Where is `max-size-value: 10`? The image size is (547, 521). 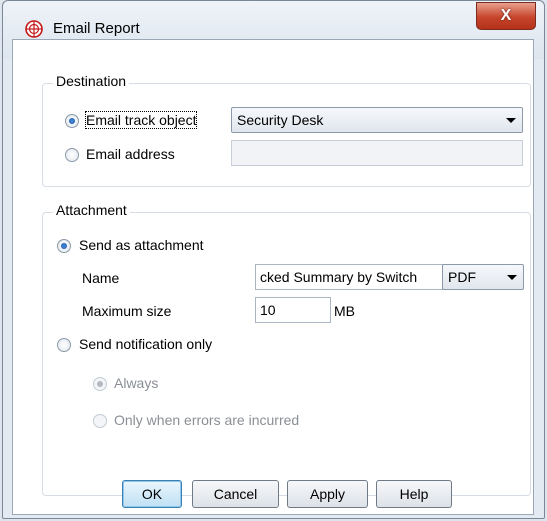 max-size-value: 10 is located at coordinates (268, 310).